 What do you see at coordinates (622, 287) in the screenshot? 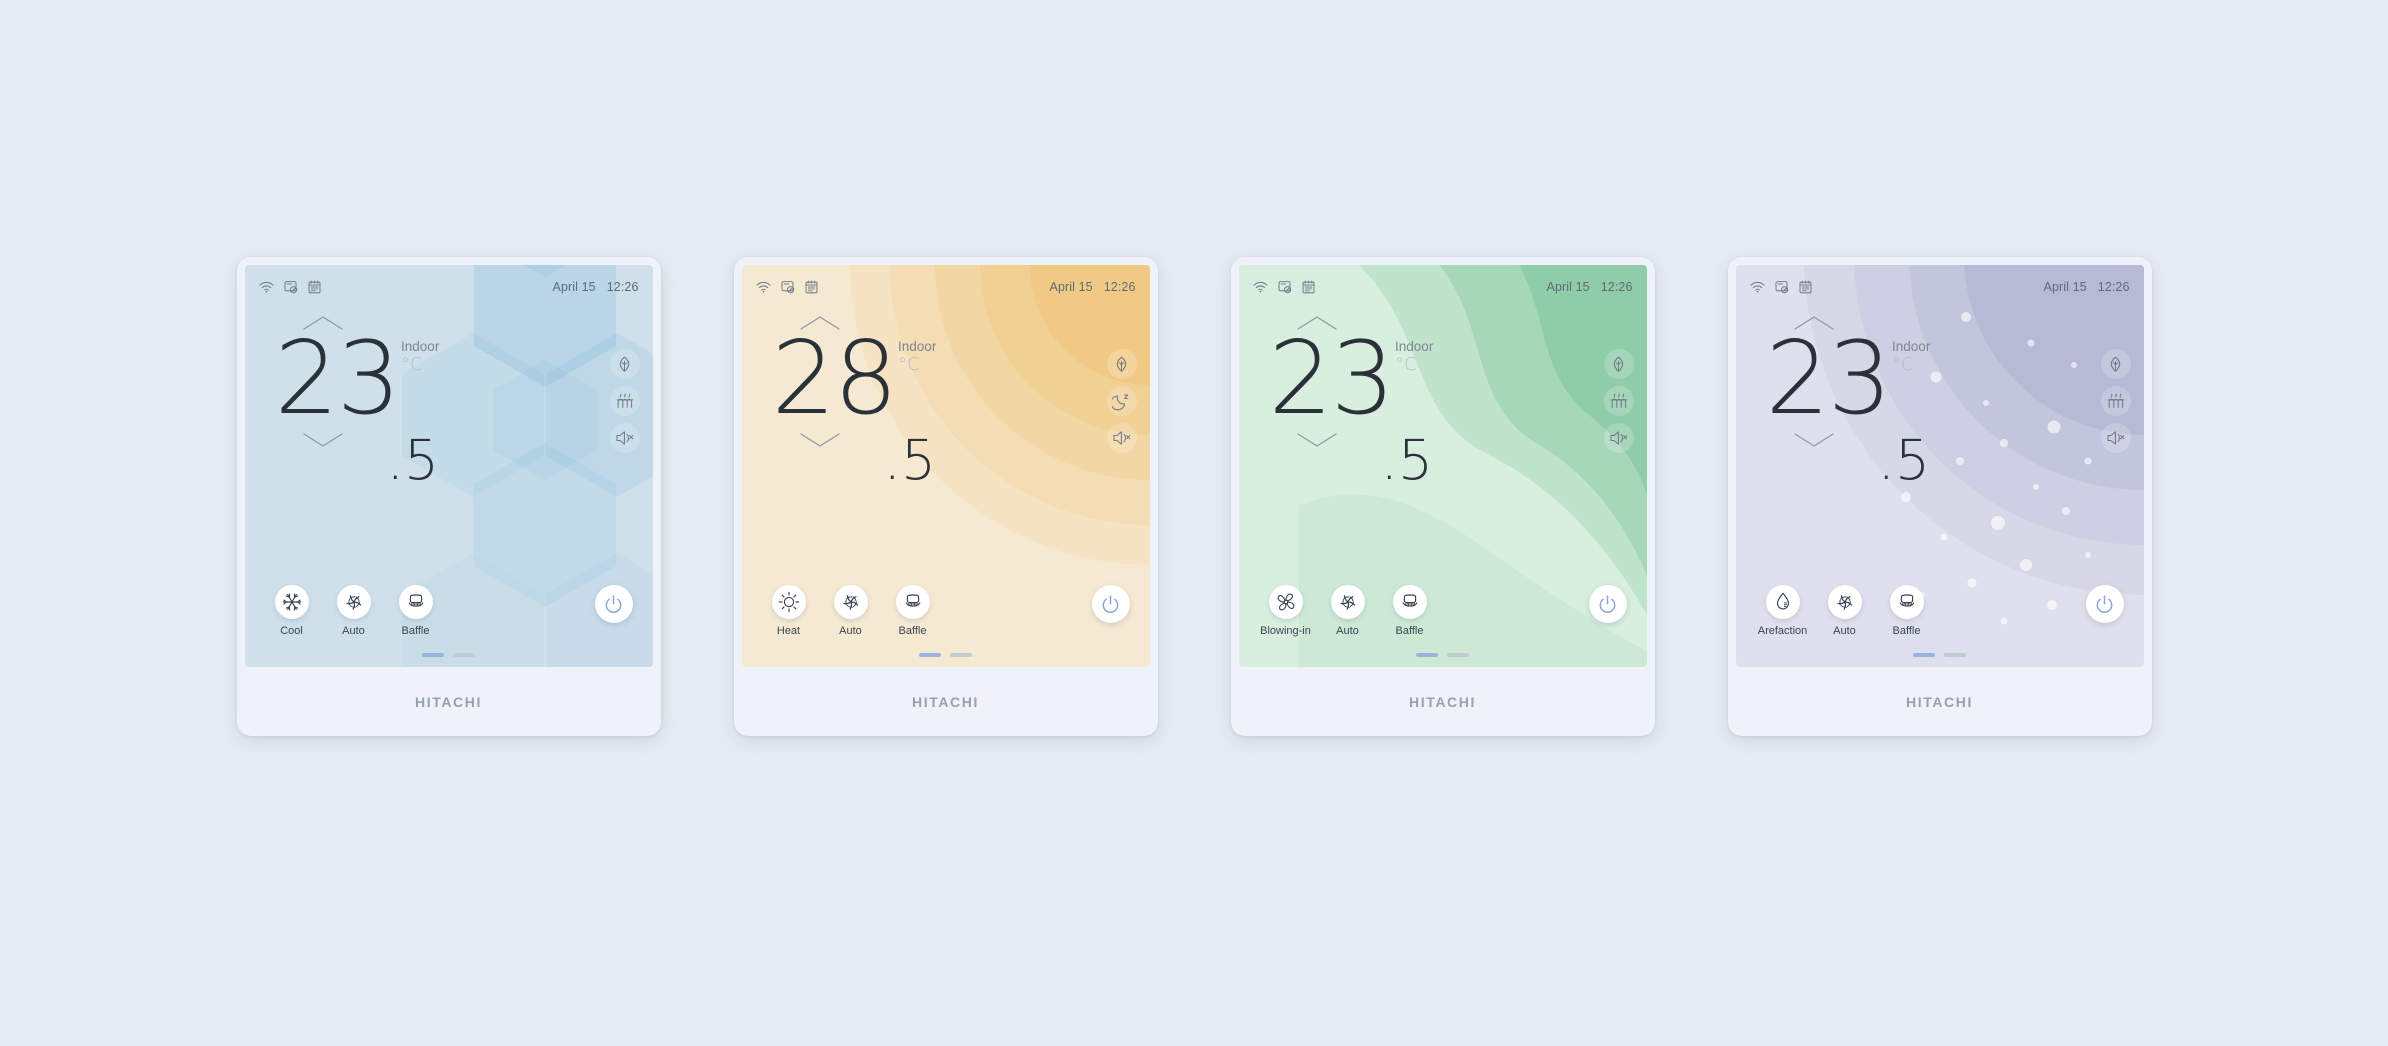
I see `time-label: 12:26` at bounding box center [622, 287].